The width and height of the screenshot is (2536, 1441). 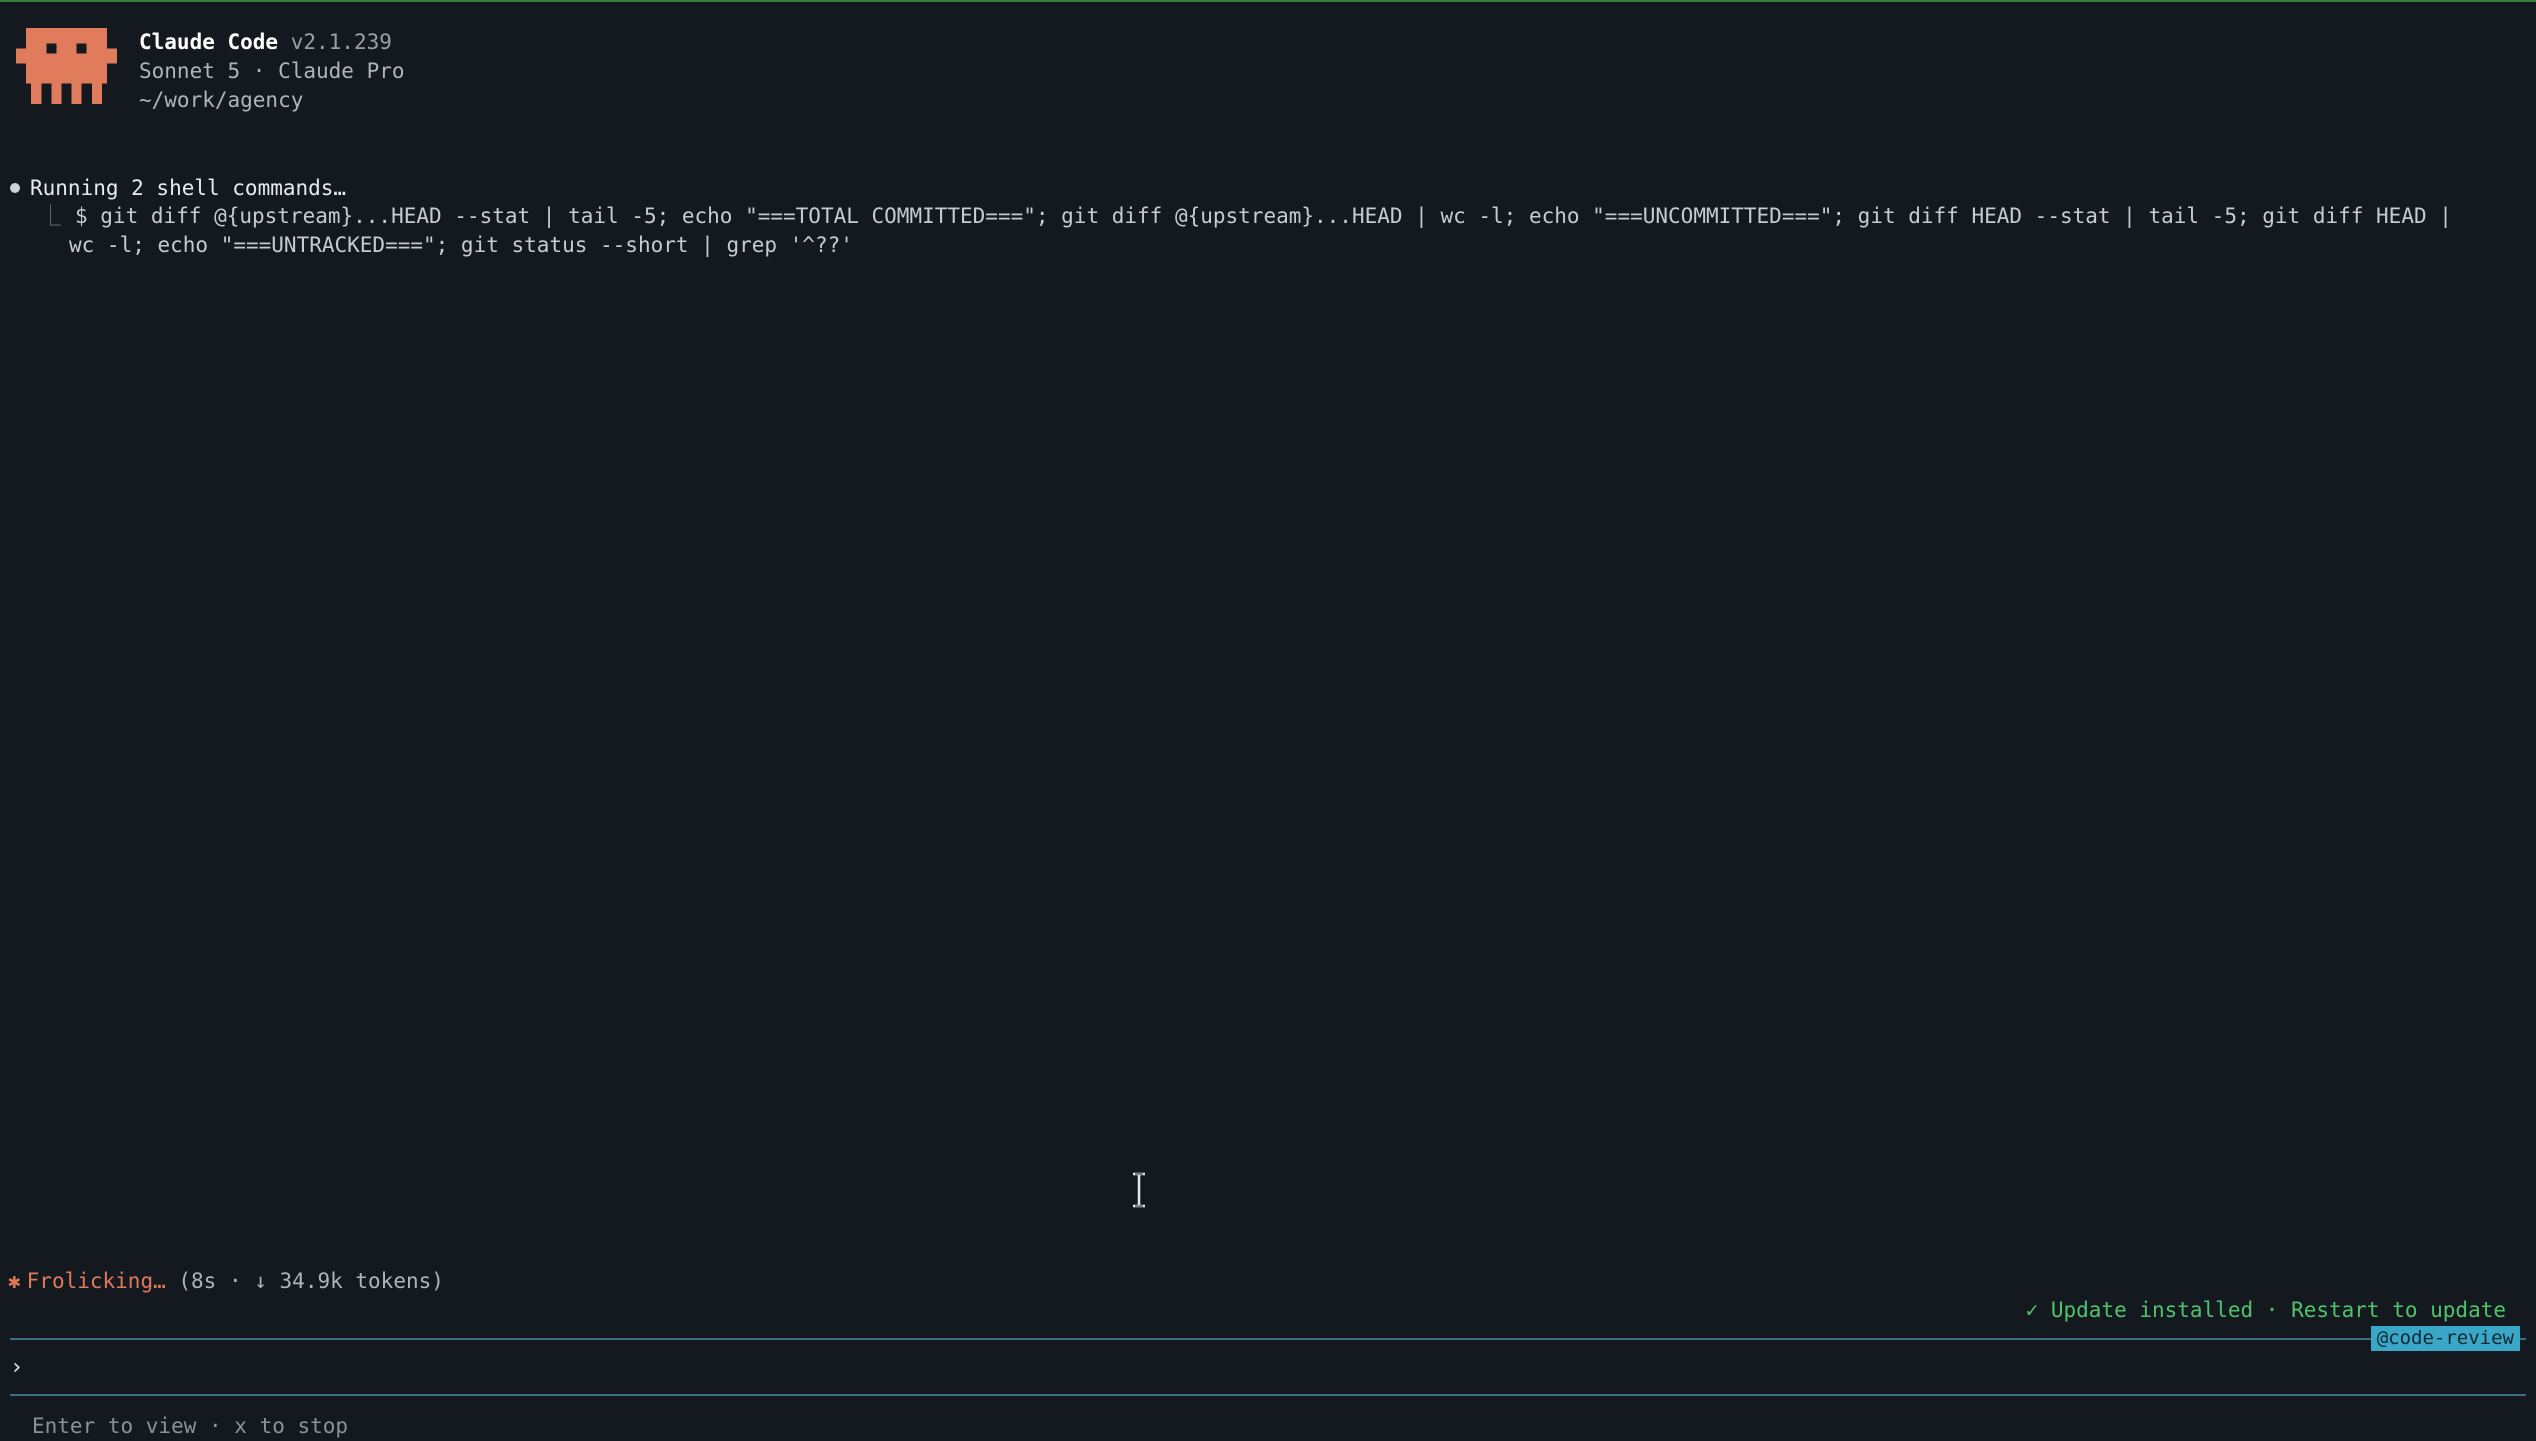 What do you see at coordinates (50, 216) in the screenshot?
I see `elbow-connector-icon: ⎿` at bounding box center [50, 216].